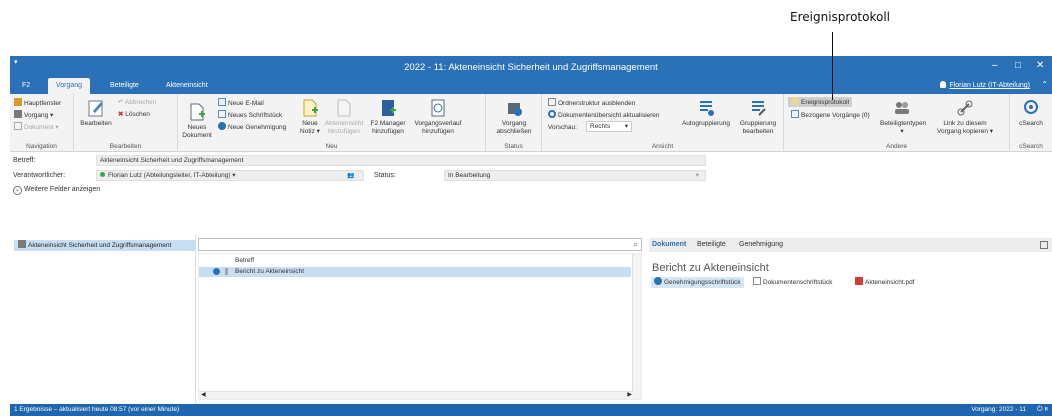 This screenshot has height=416, width=1052. What do you see at coordinates (514, 117) in the screenshot?
I see `vorgang-abschliessen-button: Vorgang abschließen` at bounding box center [514, 117].